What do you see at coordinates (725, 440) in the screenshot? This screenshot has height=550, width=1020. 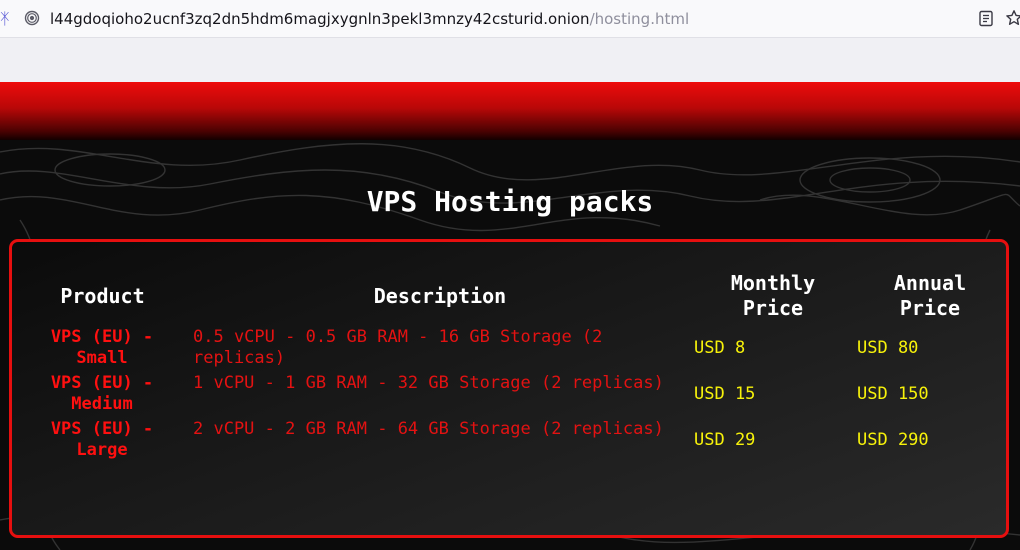 I see `table-row-monthly-price: USD 29` at bounding box center [725, 440].